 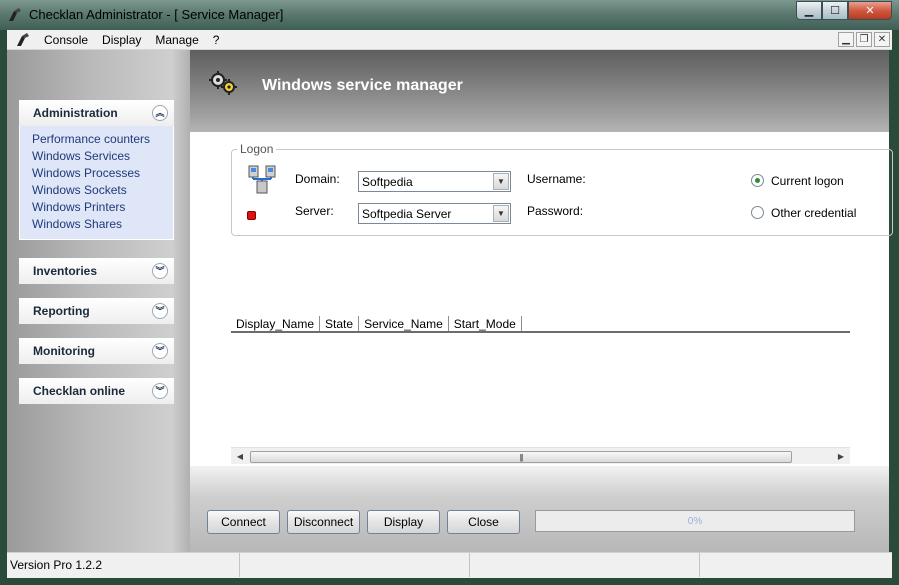 What do you see at coordinates (870, 10) in the screenshot?
I see `close-window-button: ✕` at bounding box center [870, 10].